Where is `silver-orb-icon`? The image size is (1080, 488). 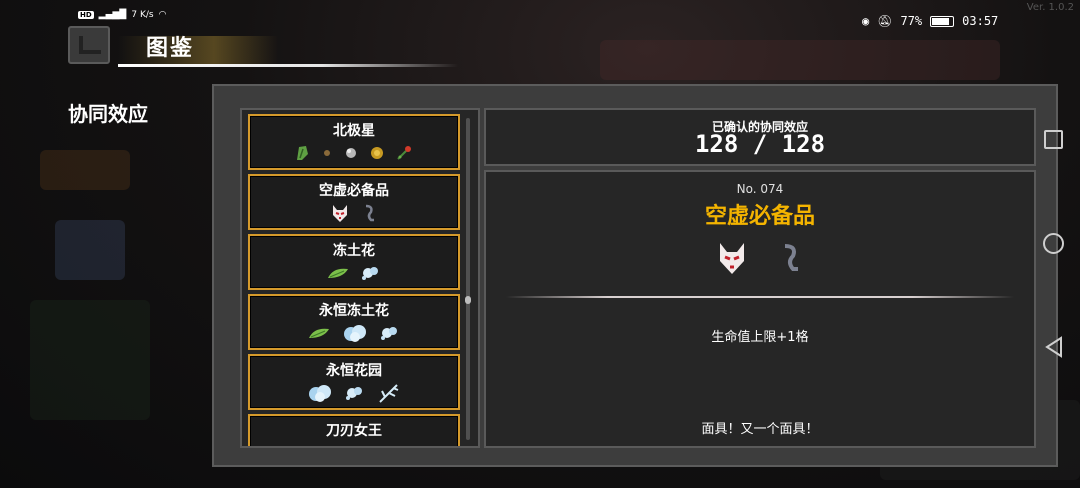
silver-orb-icon is located at coordinates (351, 153).